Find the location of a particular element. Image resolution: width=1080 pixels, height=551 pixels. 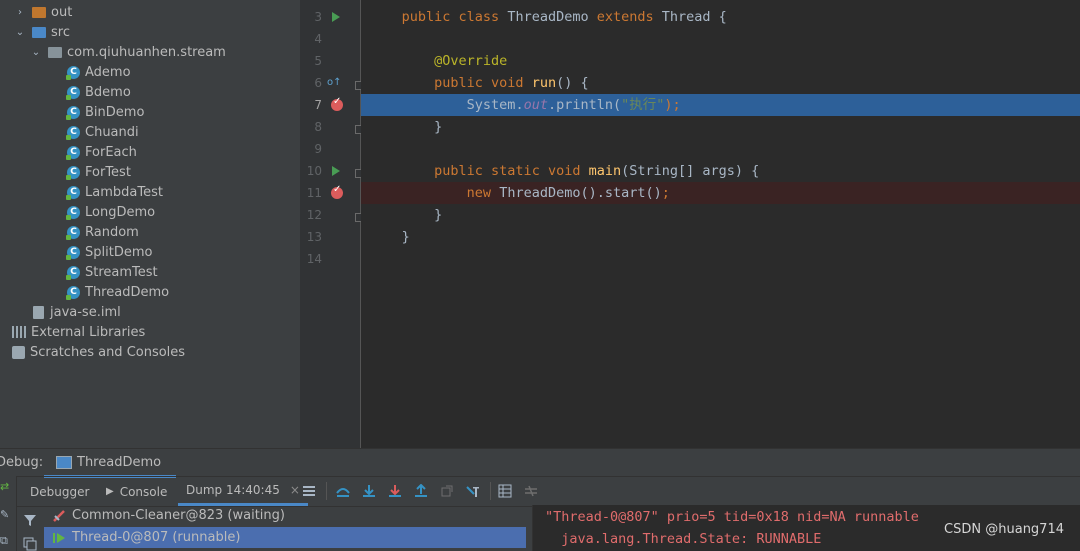

drop-frame-icon is located at coordinates (447, 491).